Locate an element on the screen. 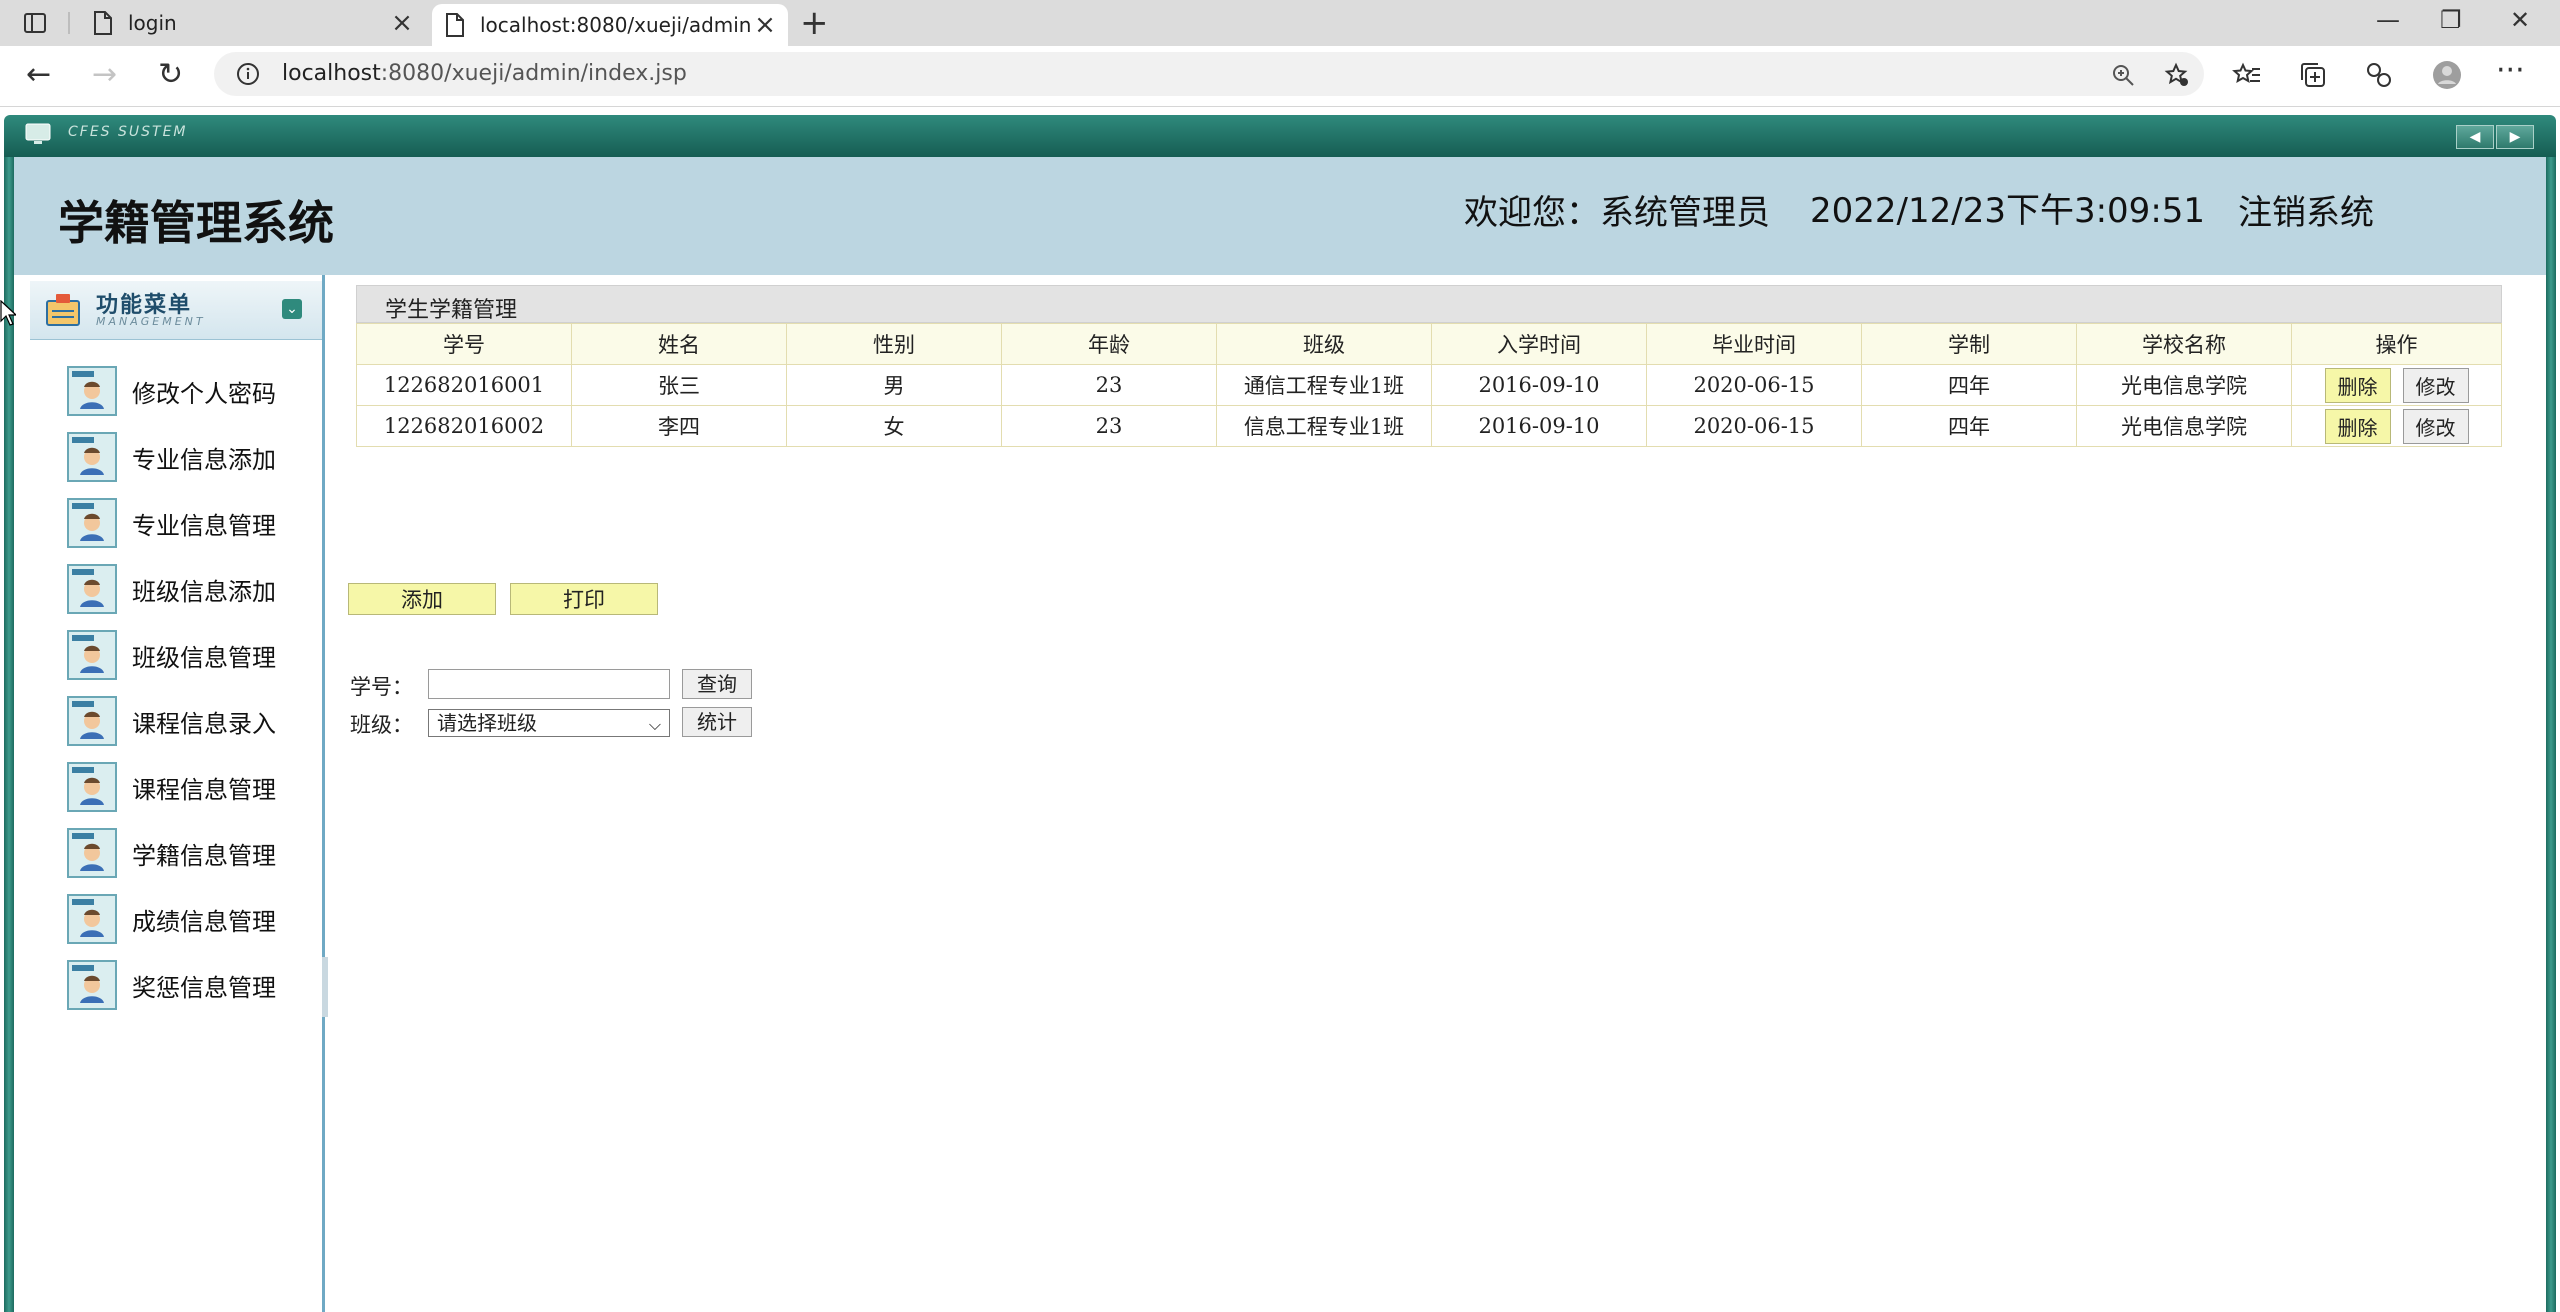 The width and height of the screenshot is (2560, 1312). tab-actions-icon is located at coordinates (35, 23).